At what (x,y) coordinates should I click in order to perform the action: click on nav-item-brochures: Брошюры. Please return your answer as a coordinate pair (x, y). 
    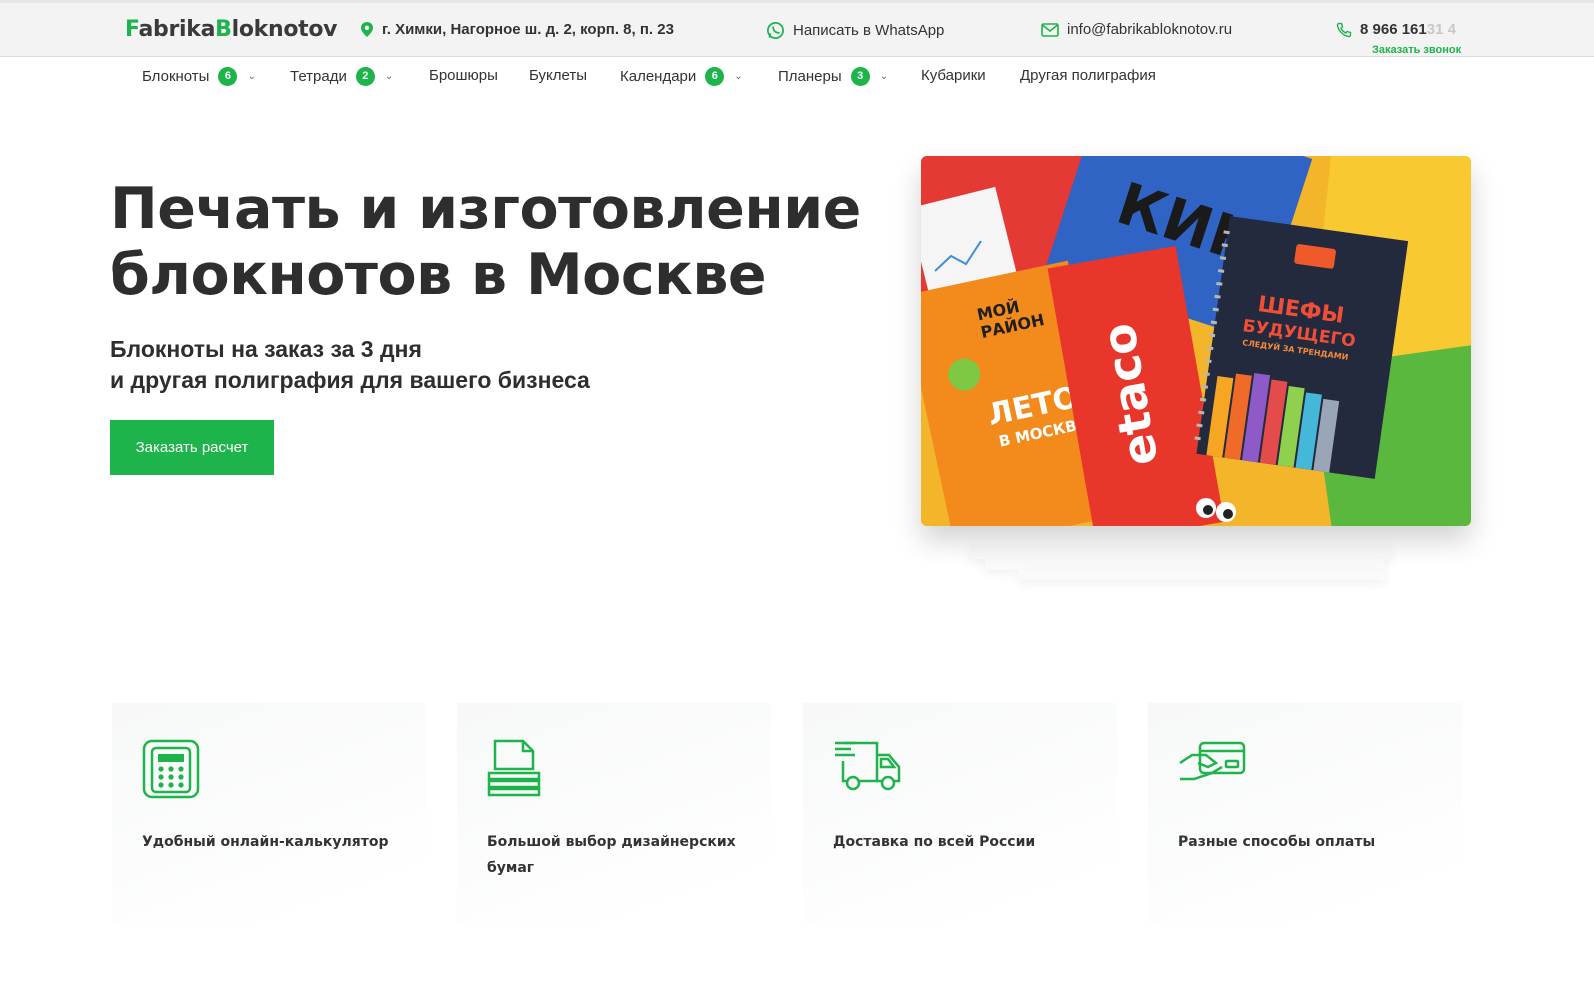
    Looking at the image, I should click on (463, 75).